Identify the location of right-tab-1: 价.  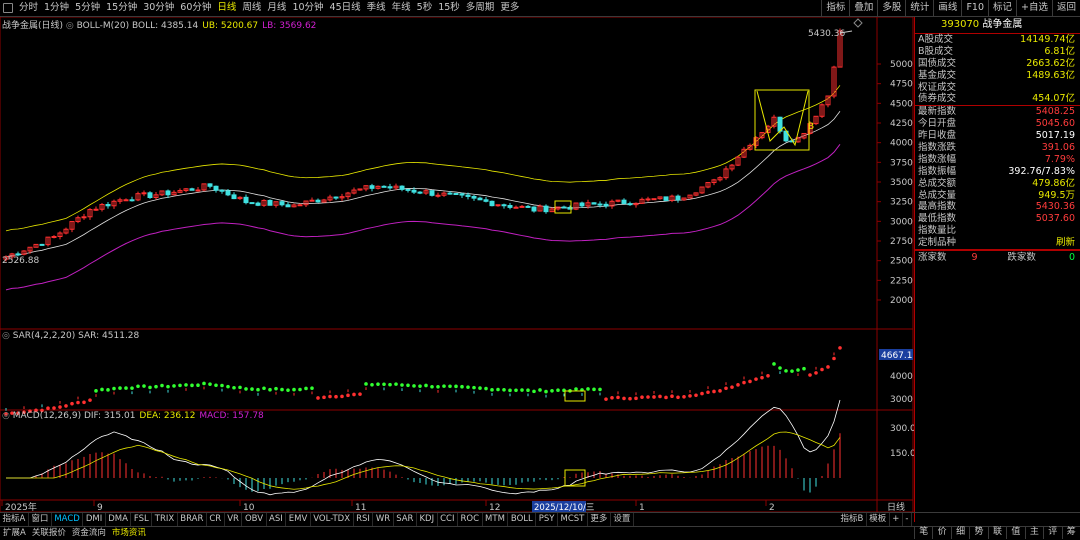
(941, 532).